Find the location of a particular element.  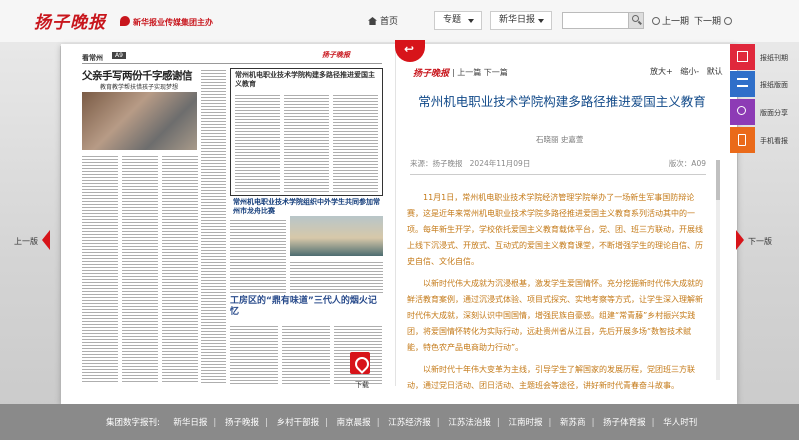

next-edition-label: 下一版 is located at coordinates (760, 241).